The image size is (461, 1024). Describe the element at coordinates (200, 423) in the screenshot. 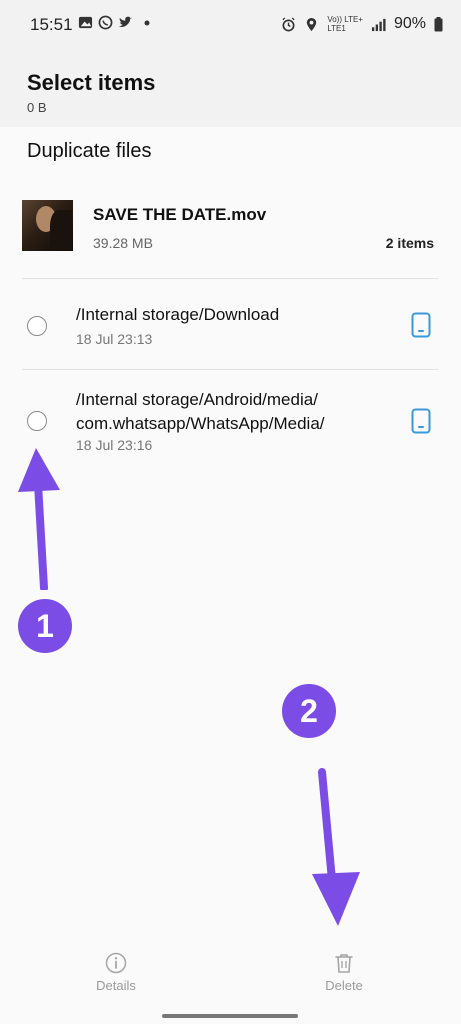

I see `file-path-line-2: com.whatsapp/WhatsApp/Media/` at that location.